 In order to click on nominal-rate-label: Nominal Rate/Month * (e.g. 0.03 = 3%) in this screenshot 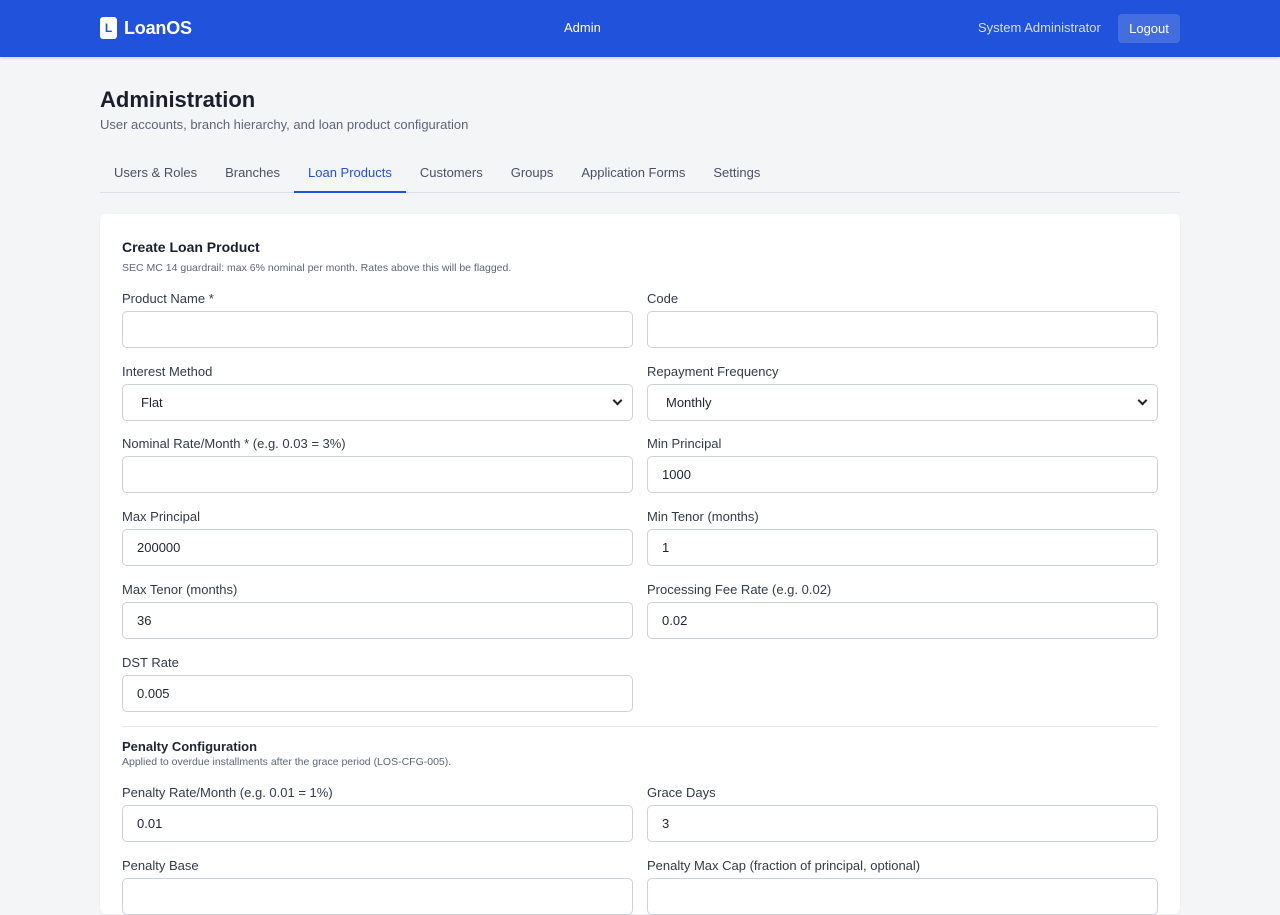, I will do `click(234, 443)`.